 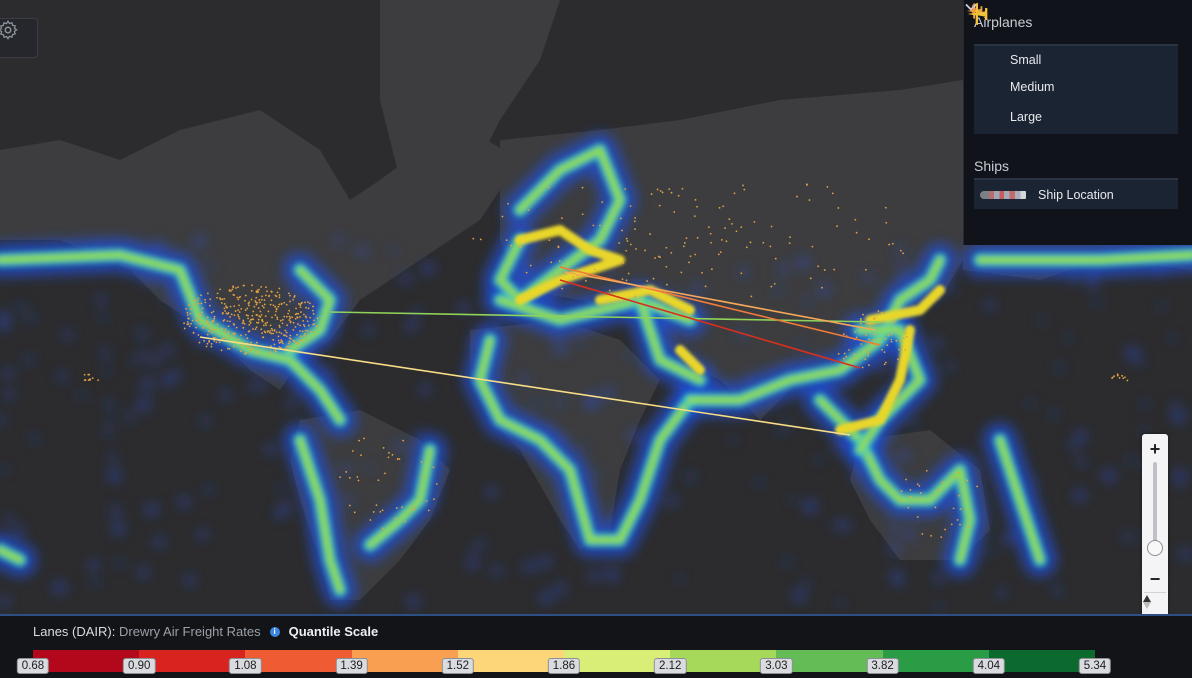 I want to click on zoom-control: + −, so click(x=1155, y=524).